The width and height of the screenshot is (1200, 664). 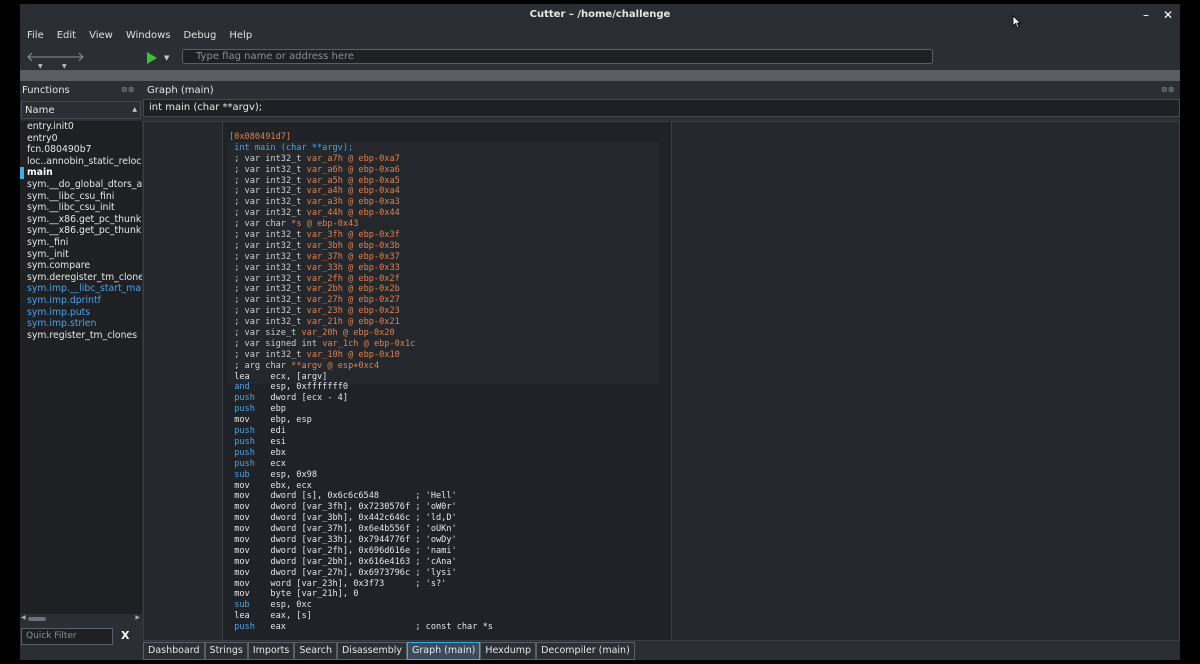 What do you see at coordinates (361, 202) in the screenshot?
I see `var-line: ; var int32_t var_a3h @ ebp-0xa3` at bounding box center [361, 202].